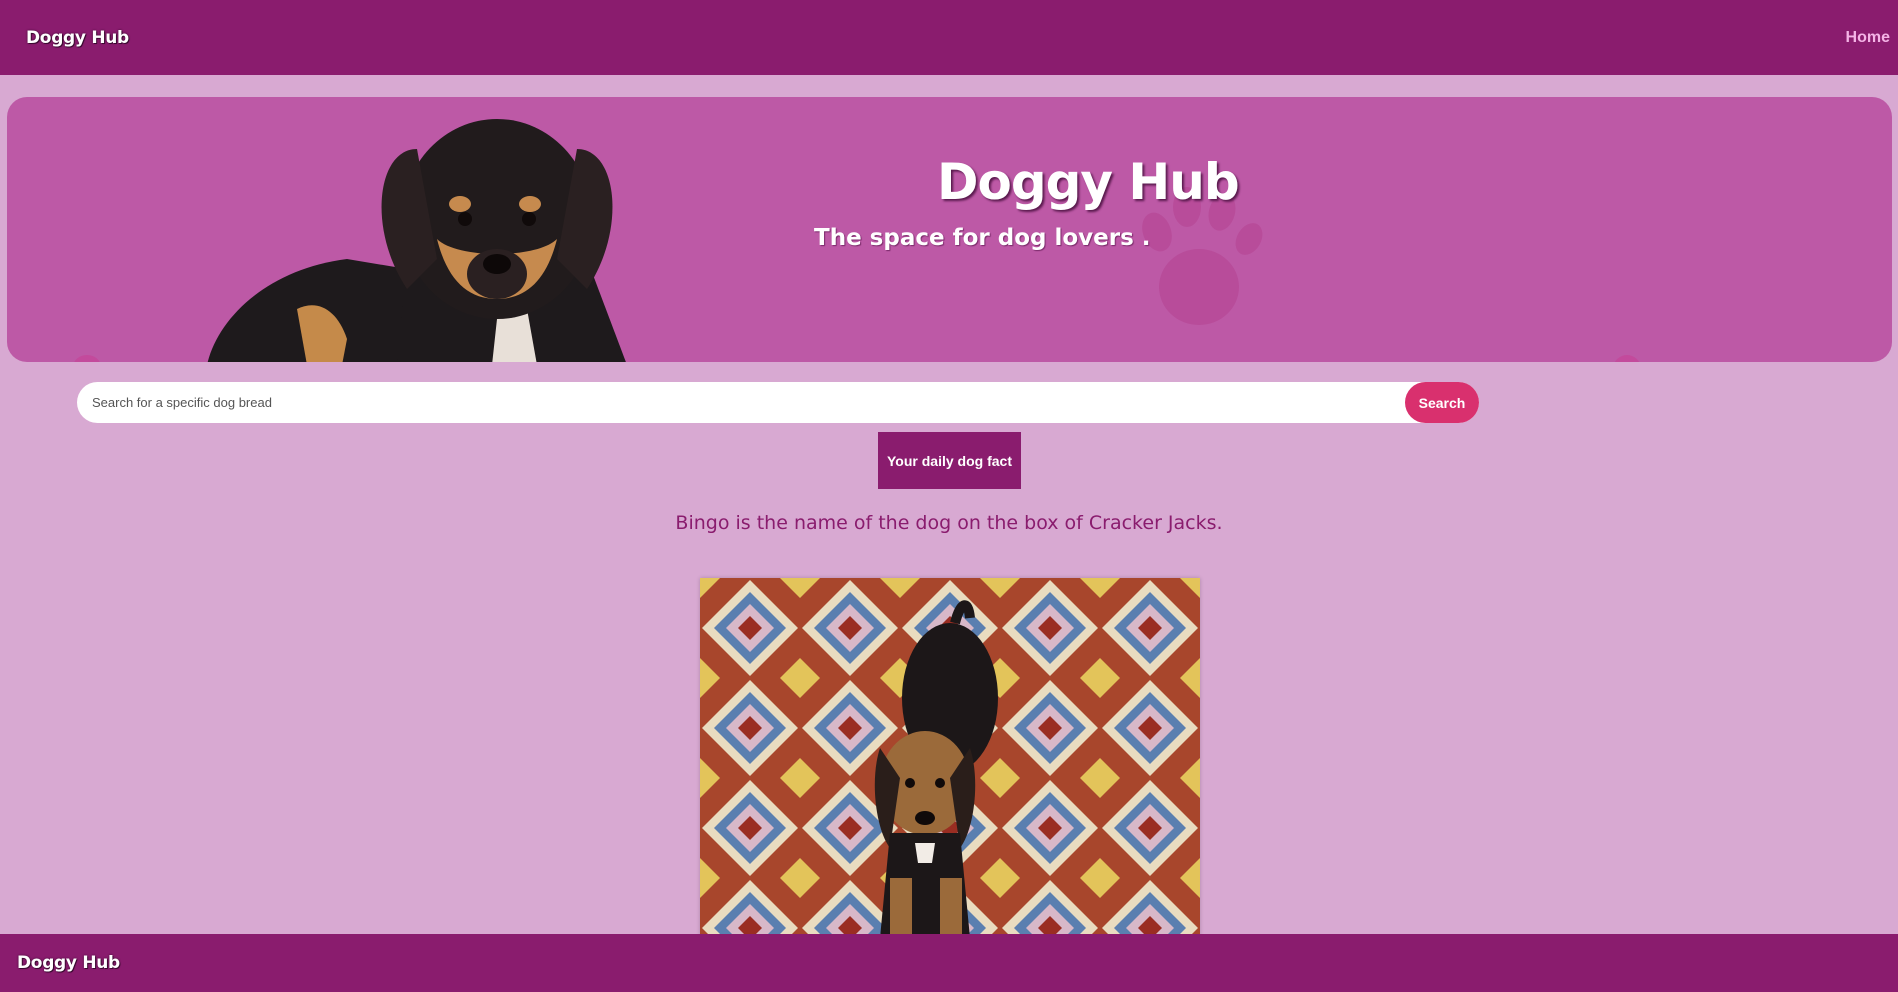 The height and width of the screenshot is (992, 1898). Describe the element at coordinates (949, 37) in the screenshot. I see `navbar: Doggy Hub Home` at that location.